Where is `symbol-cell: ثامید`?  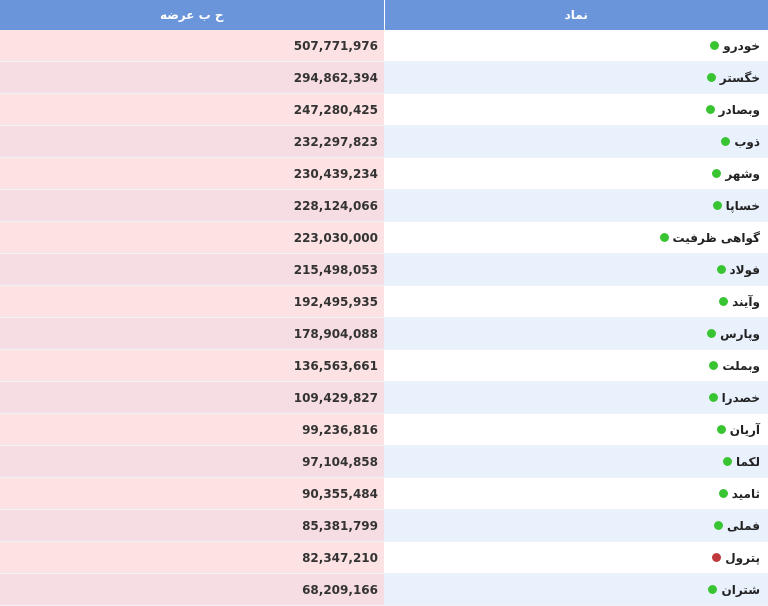
symbol-cell: ثامید is located at coordinates (576, 493).